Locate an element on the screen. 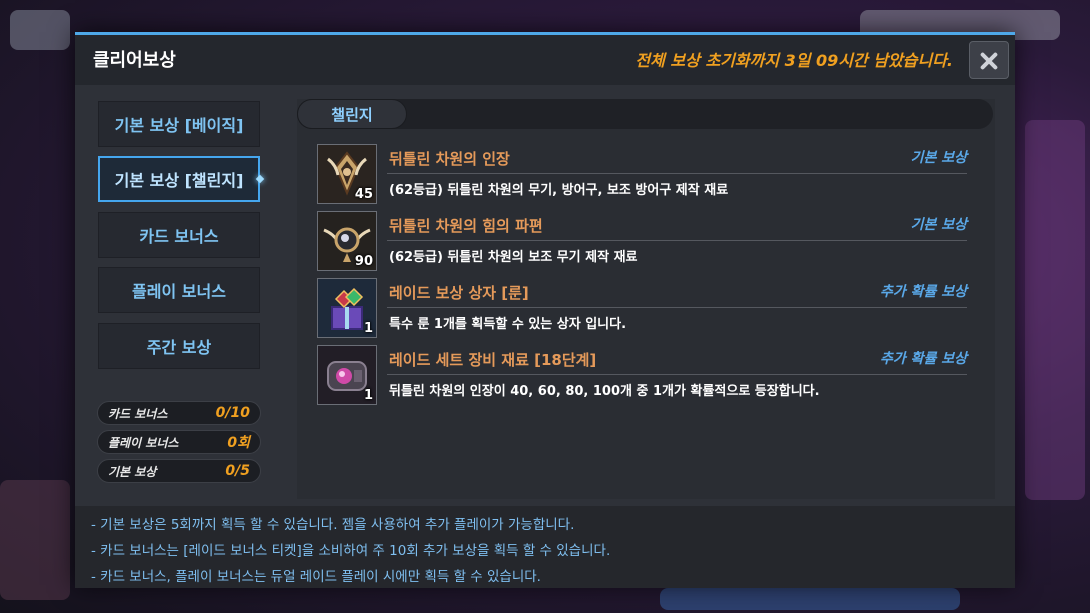 This screenshot has width=1090, height=613. stat-play-bonus: 플레이 보너스 0회 is located at coordinates (179, 442).